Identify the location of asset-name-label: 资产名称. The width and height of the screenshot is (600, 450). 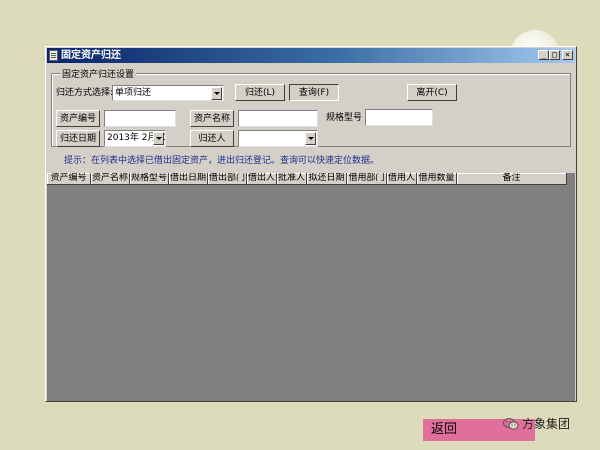
(212, 118).